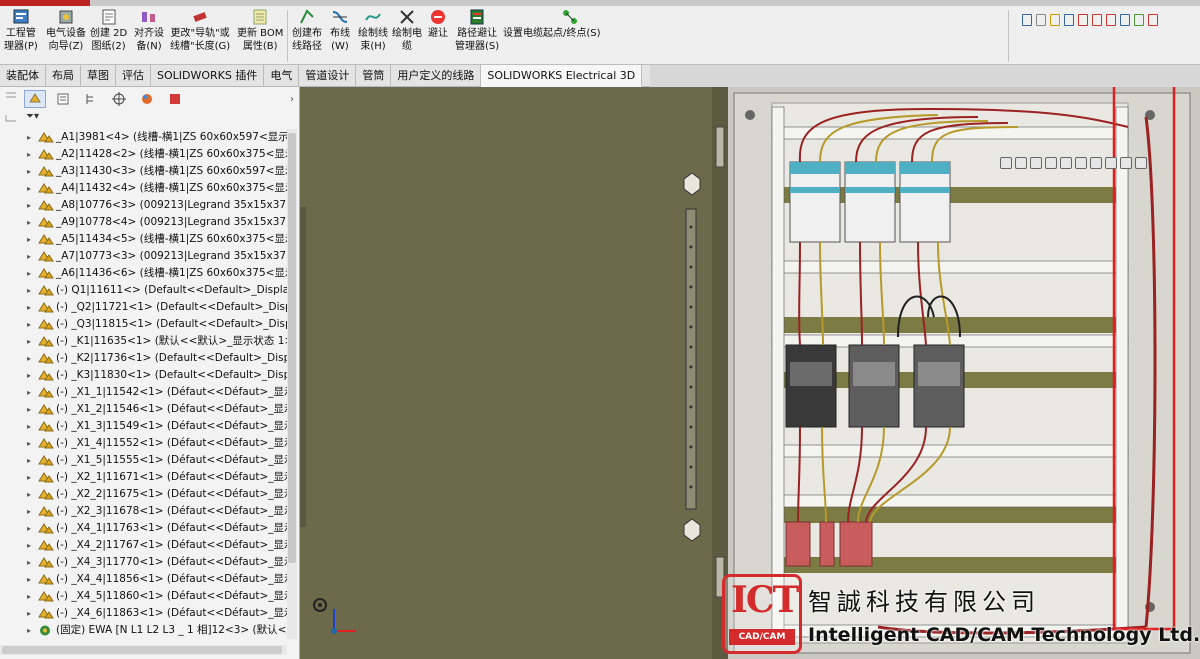  I want to click on tree-item: ▸ _A4|11432<4> (线槽-横1|ZS 60x60x375<显示状, so click(143, 188).